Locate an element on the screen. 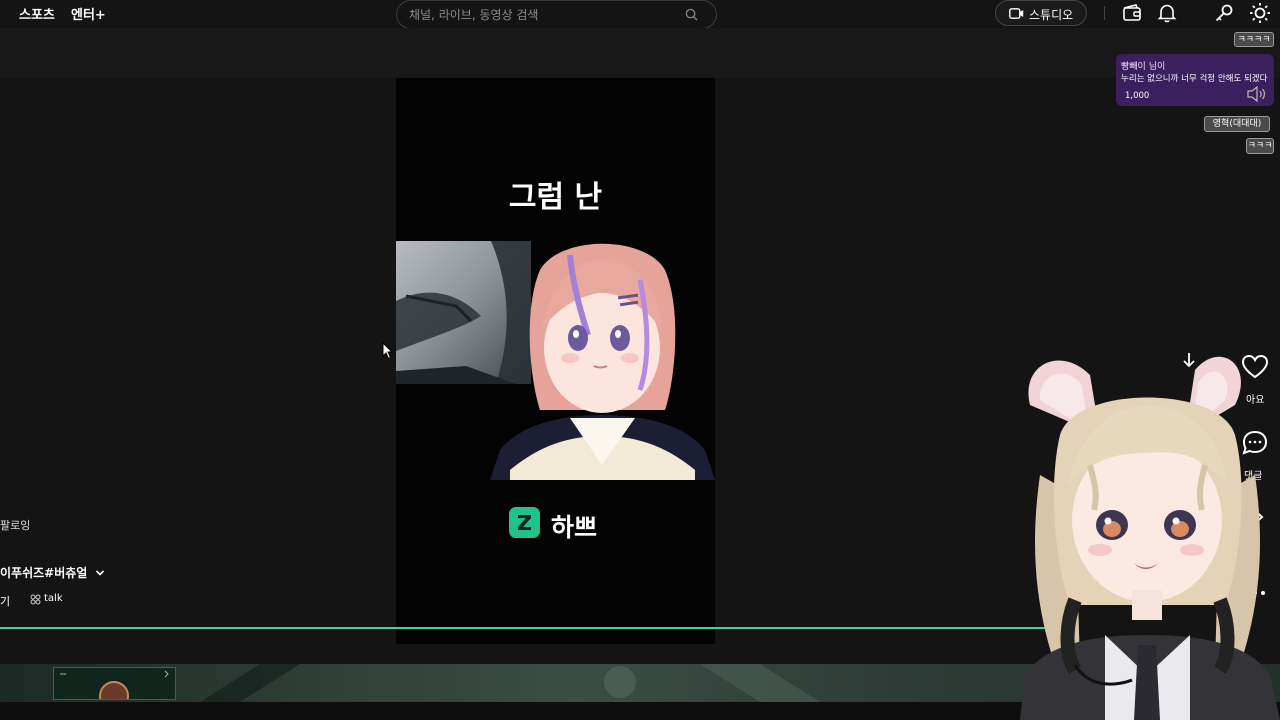  brand-z-icon is located at coordinates (524, 522).